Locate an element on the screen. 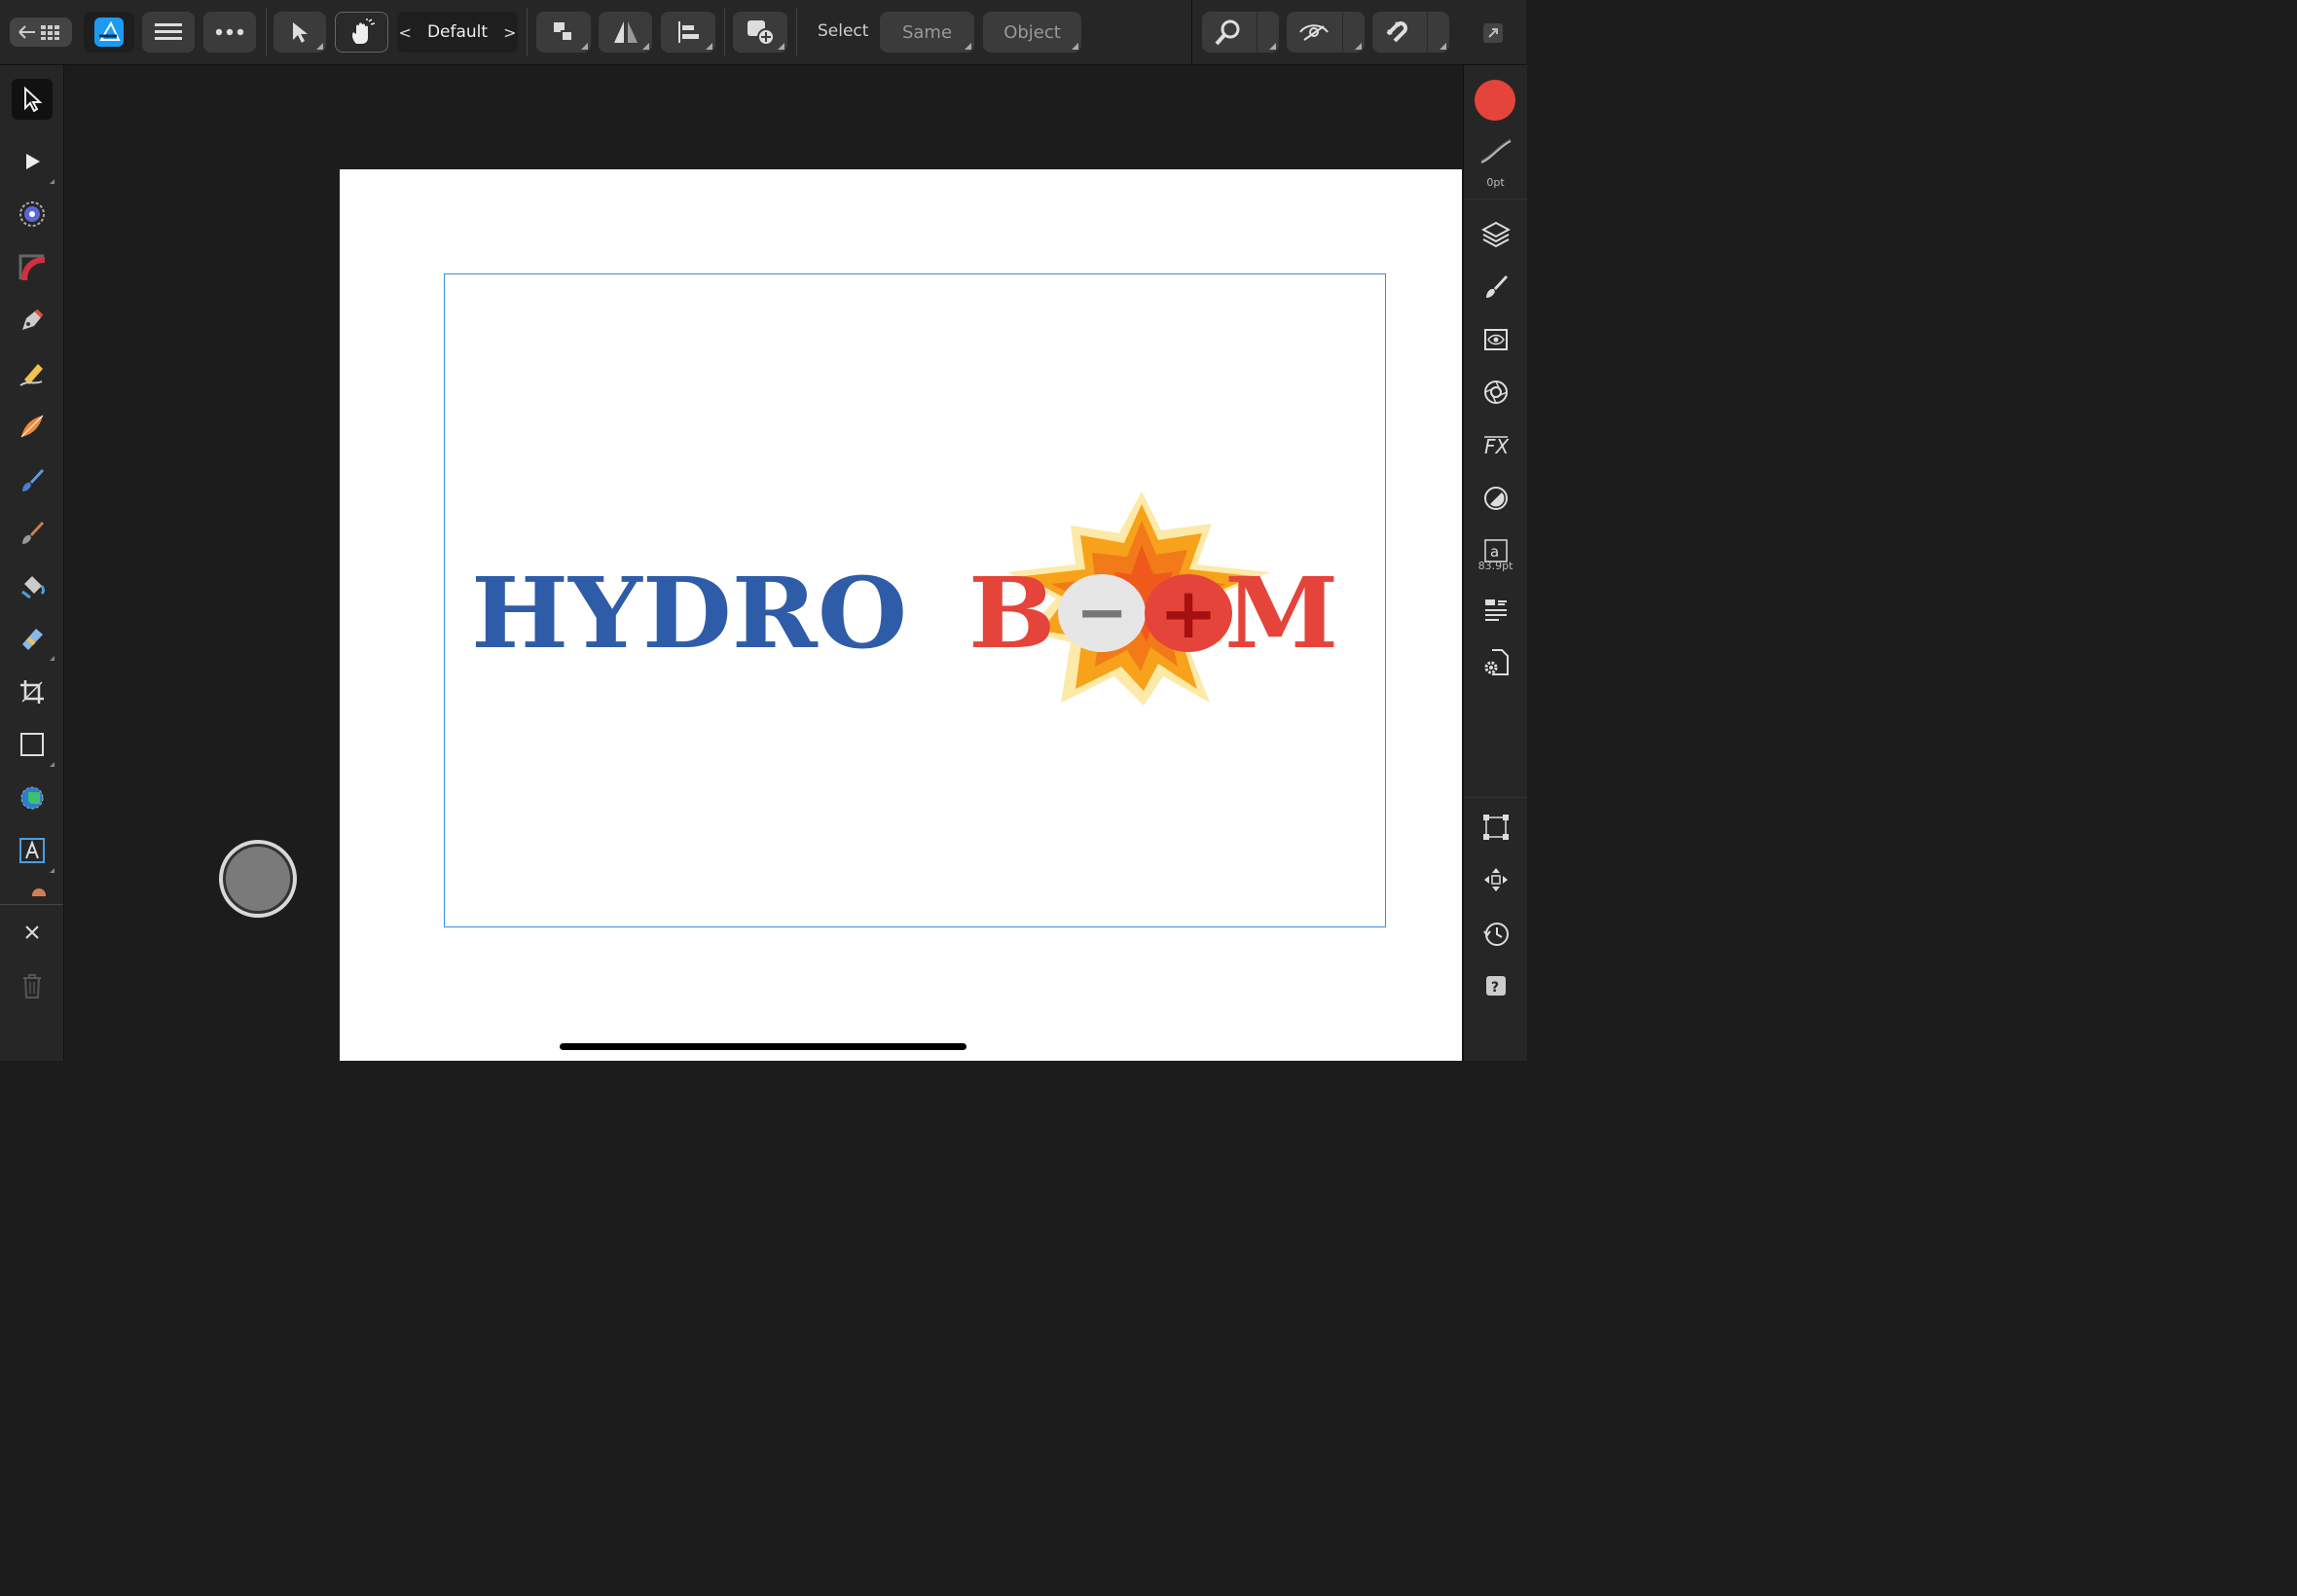 The image size is (2297, 1596). history-studio-button is located at coordinates (1496, 934).